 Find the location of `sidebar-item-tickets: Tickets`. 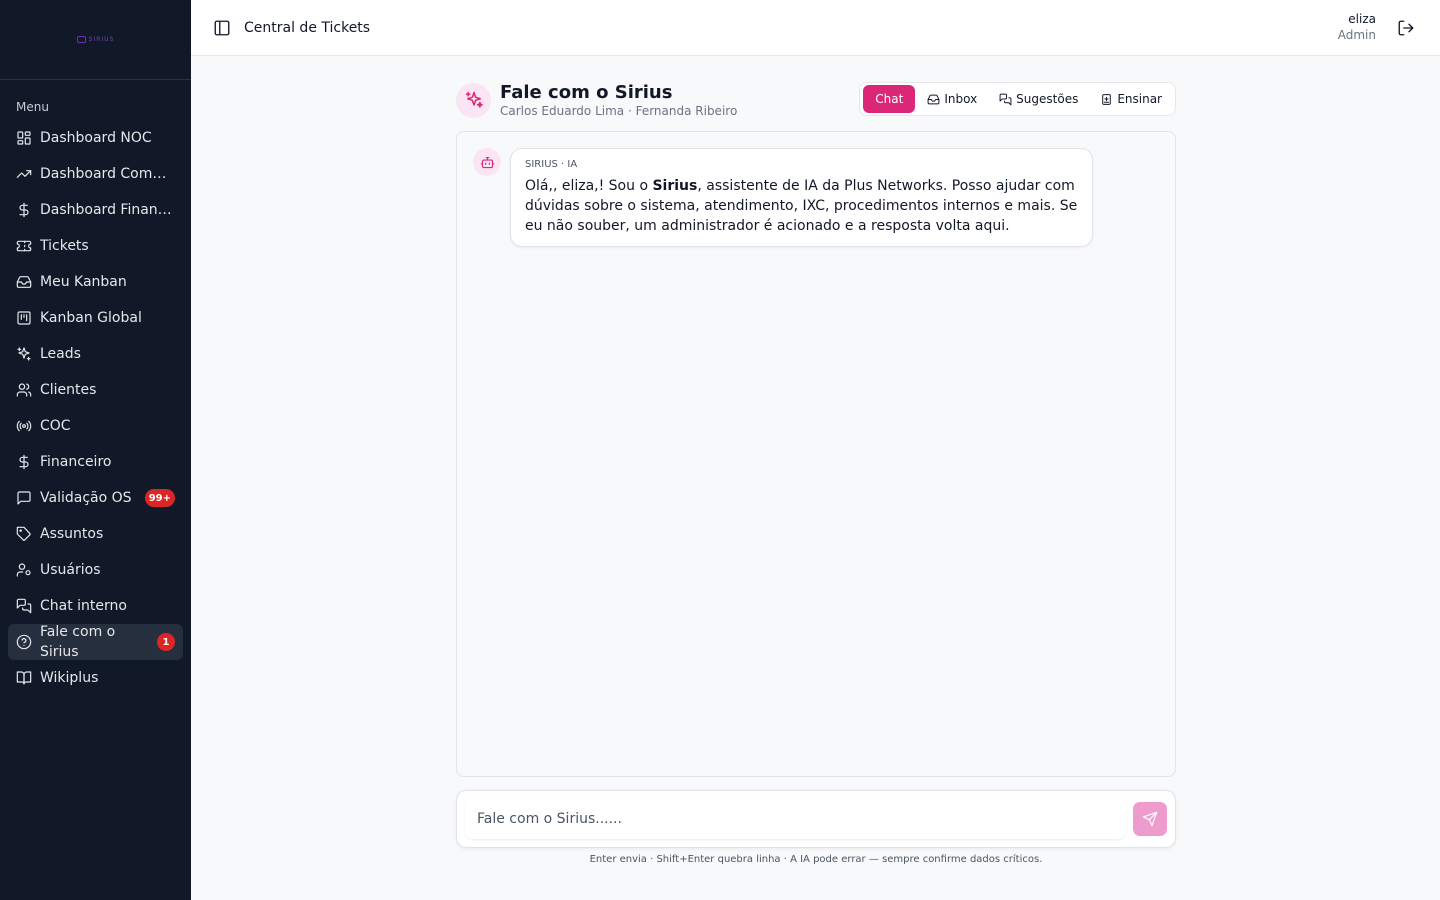

sidebar-item-tickets: Tickets is located at coordinates (95, 246).